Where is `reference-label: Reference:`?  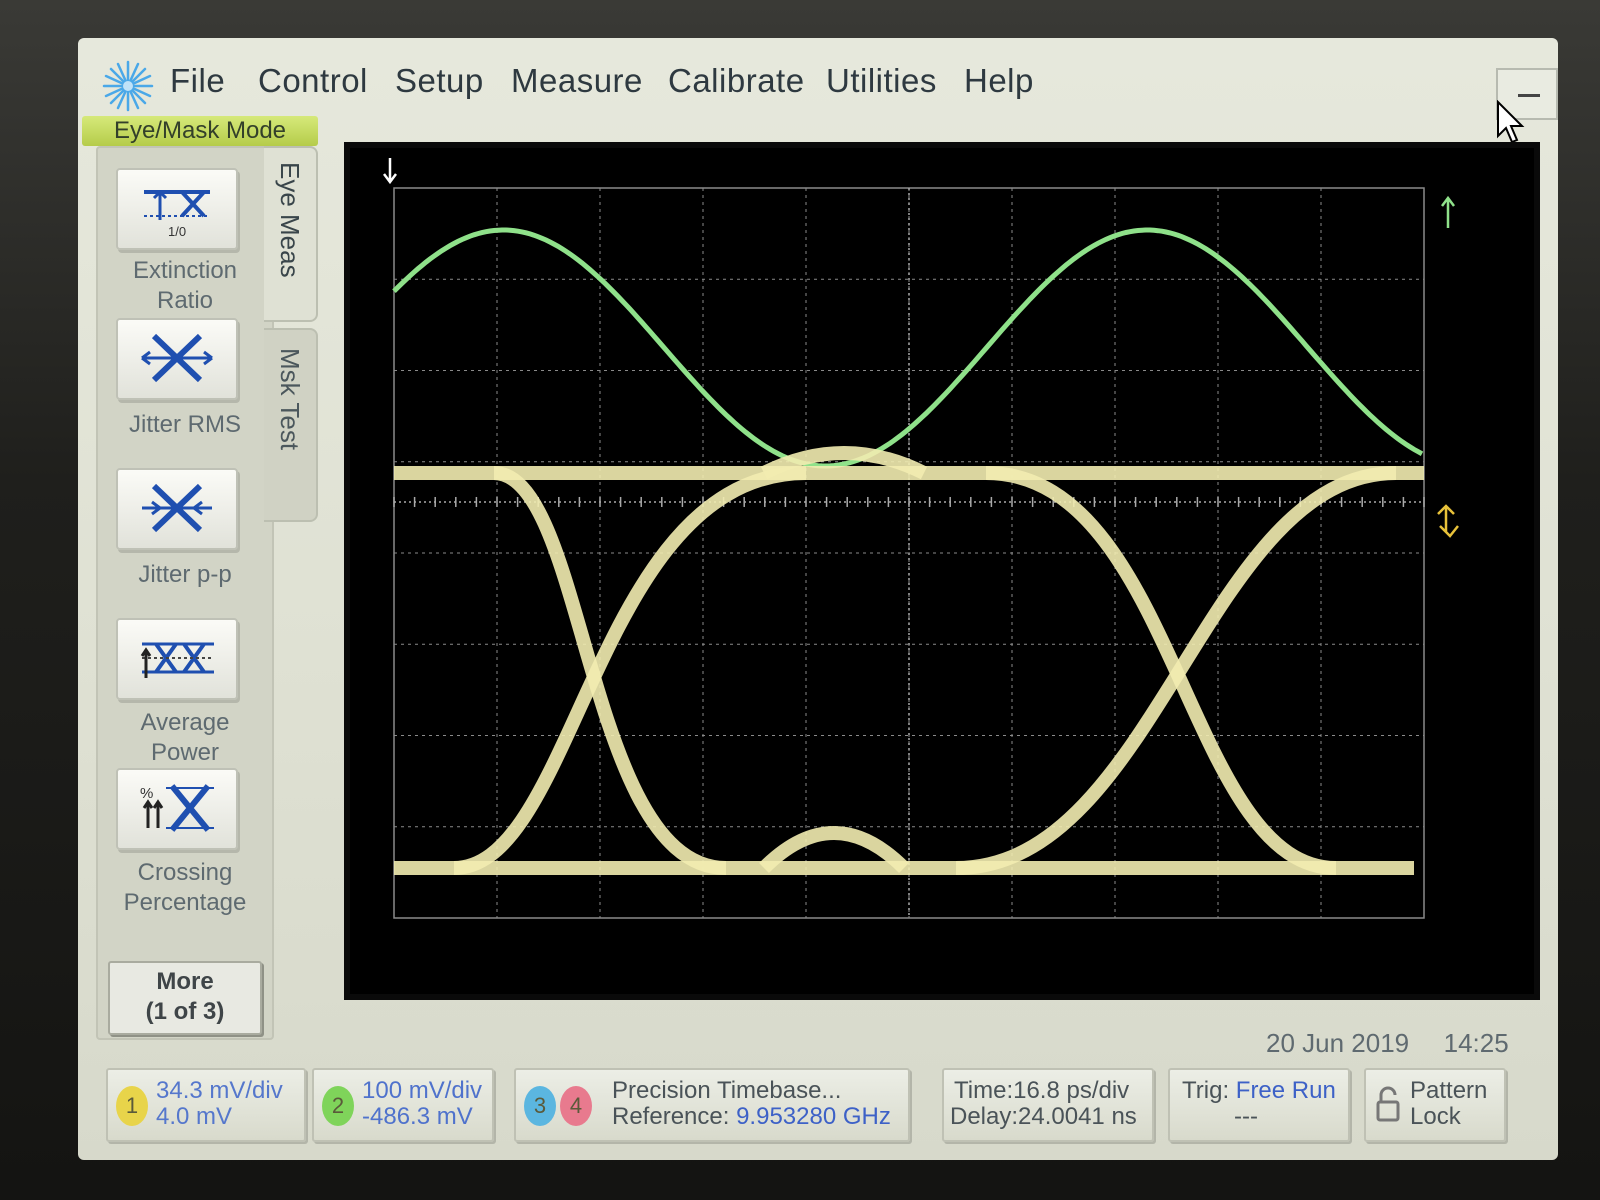 reference-label: Reference: is located at coordinates (671, 1116).